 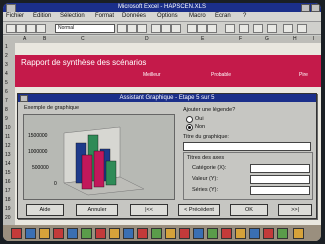 What do you see at coordinates (197, 16) in the screenshot?
I see `menu-macro: Macro` at bounding box center [197, 16].